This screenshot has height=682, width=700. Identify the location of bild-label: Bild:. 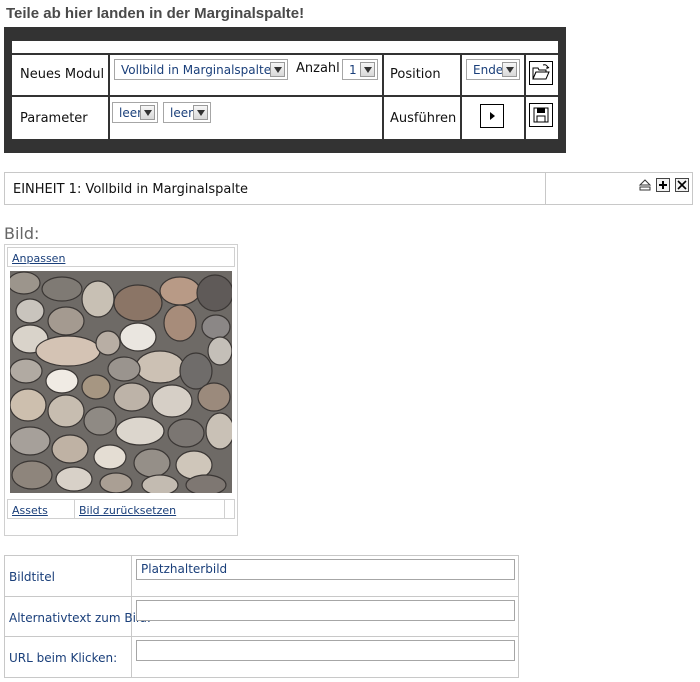
(22, 233).